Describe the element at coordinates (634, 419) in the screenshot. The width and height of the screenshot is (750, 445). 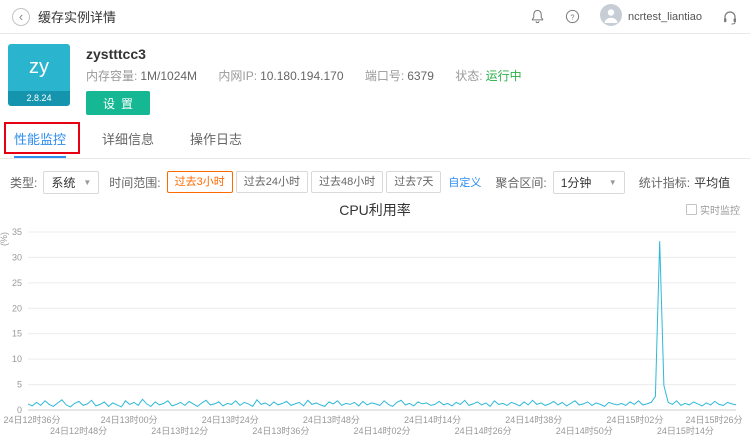
I see `svg-text: 24日15时02分` at that location.